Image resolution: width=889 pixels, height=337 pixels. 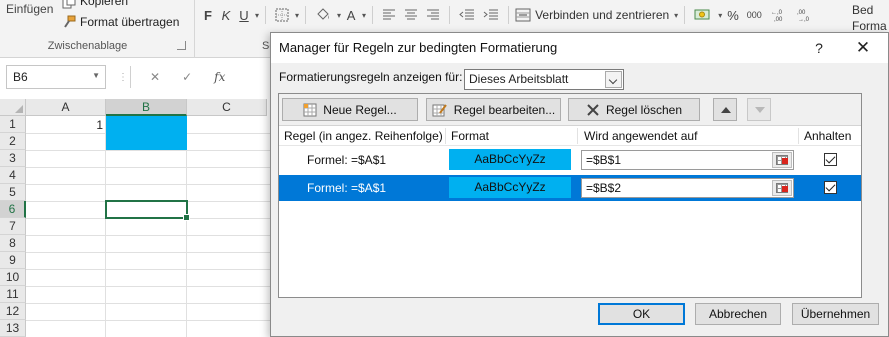 I want to click on column-header-c: C, so click(x=227, y=107).